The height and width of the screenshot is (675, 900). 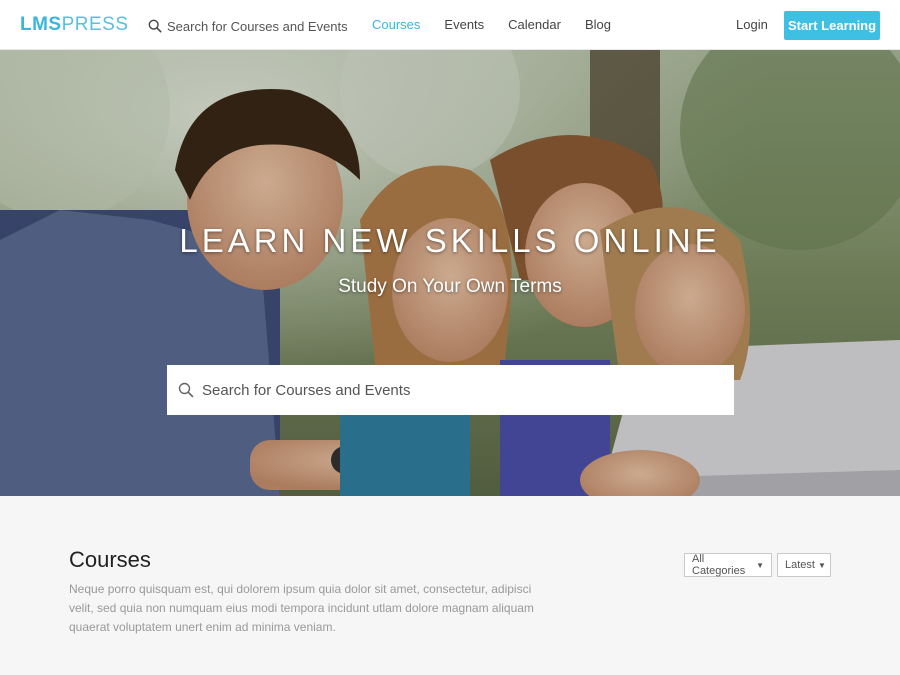 What do you see at coordinates (464, 24) in the screenshot?
I see `nav-item-events: Events` at bounding box center [464, 24].